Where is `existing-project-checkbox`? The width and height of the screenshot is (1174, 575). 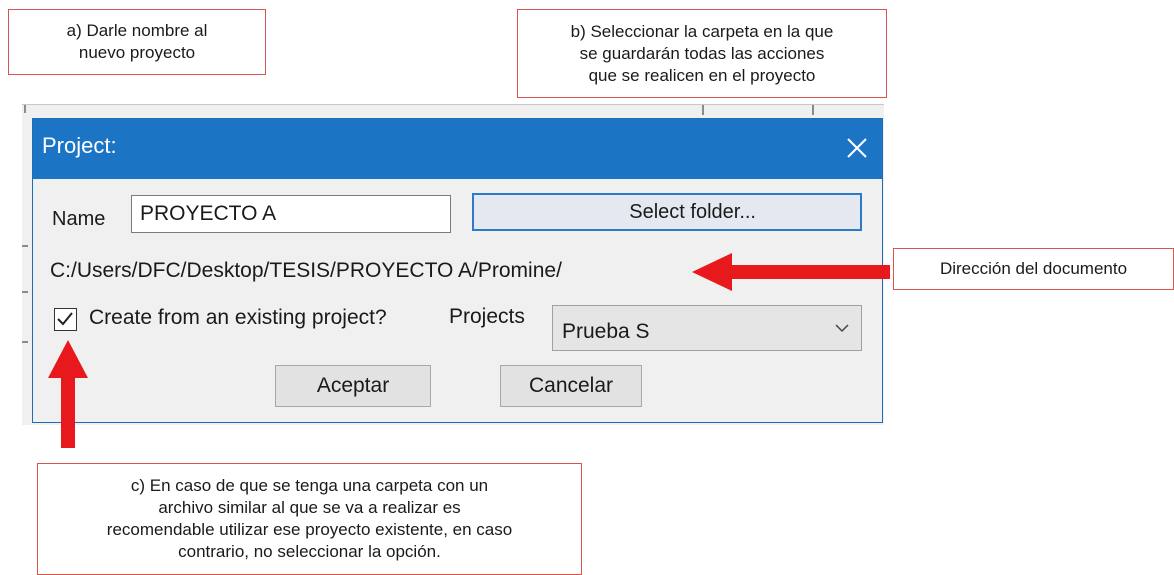 existing-project-checkbox is located at coordinates (65, 319).